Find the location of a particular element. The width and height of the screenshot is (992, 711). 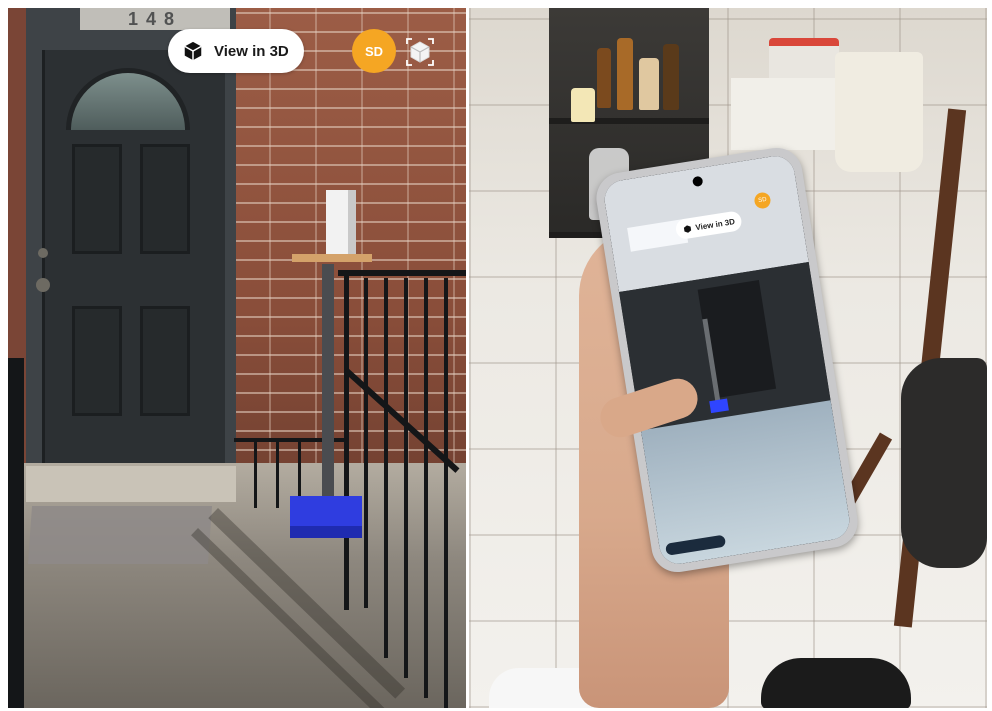

user-avatar: SD is located at coordinates (374, 51).